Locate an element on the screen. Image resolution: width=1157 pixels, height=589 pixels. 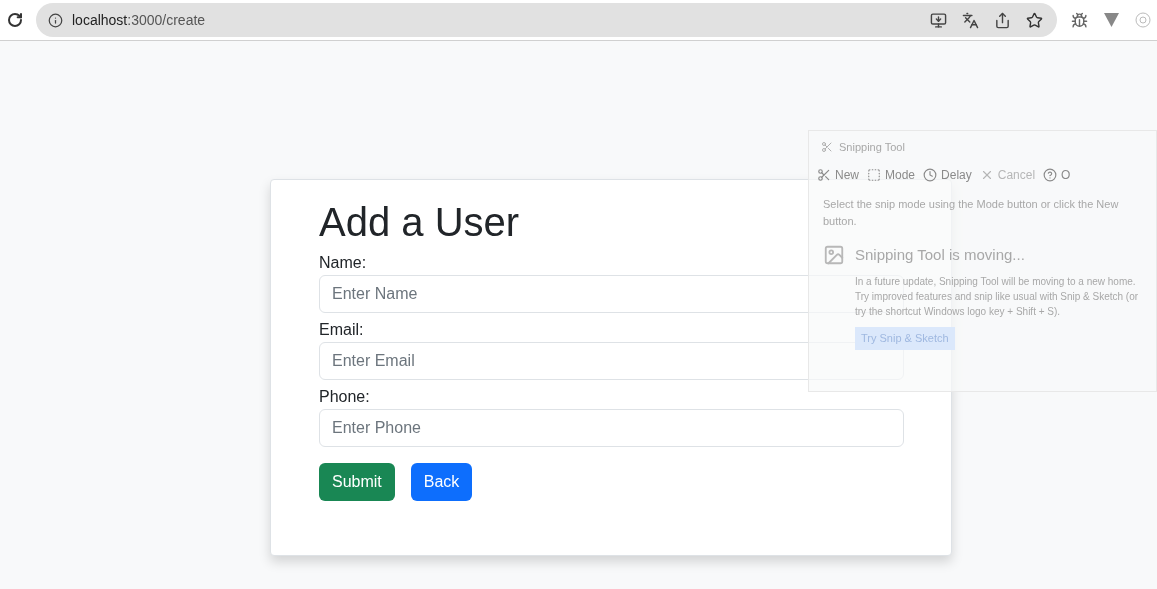
share-icon is located at coordinates (1002, 20).